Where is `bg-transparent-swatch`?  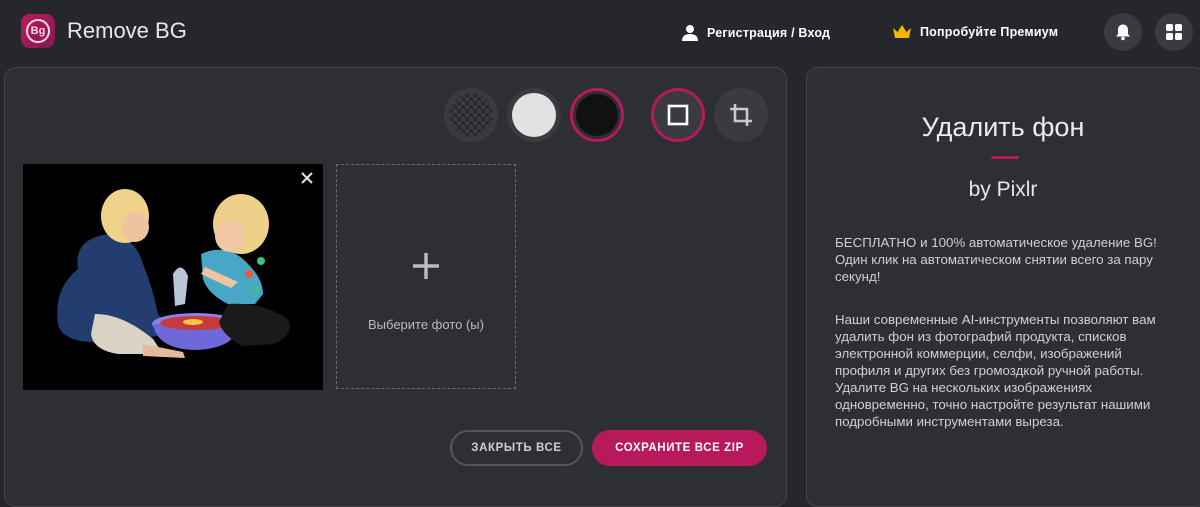 bg-transparent-swatch is located at coordinates (471, 115).